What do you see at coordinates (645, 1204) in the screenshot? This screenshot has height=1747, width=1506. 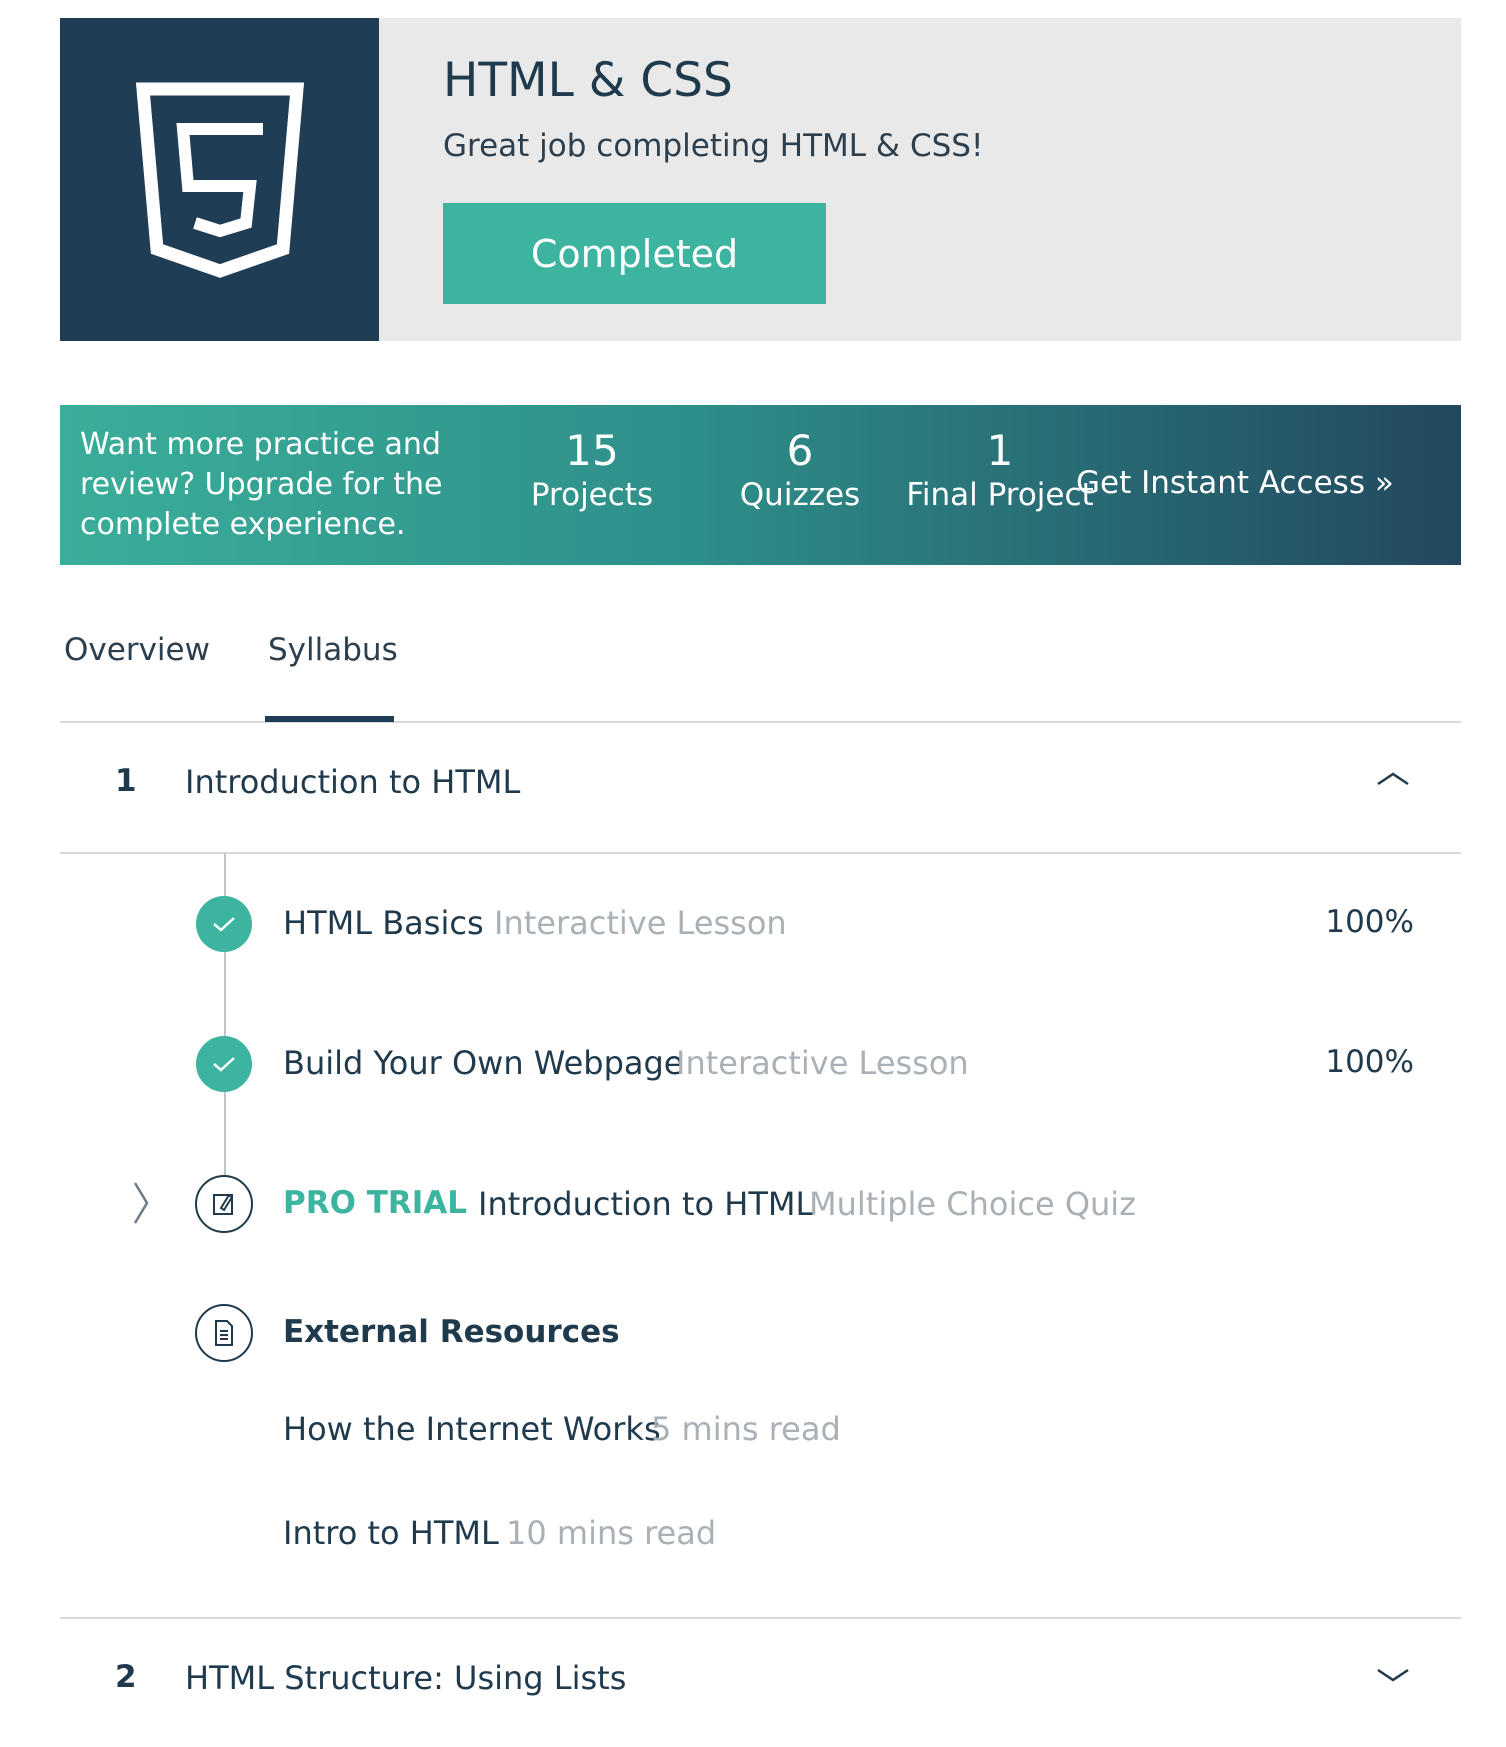 I see `quiz-title: Introduction to HTML` at bounding box center [645, 1204].